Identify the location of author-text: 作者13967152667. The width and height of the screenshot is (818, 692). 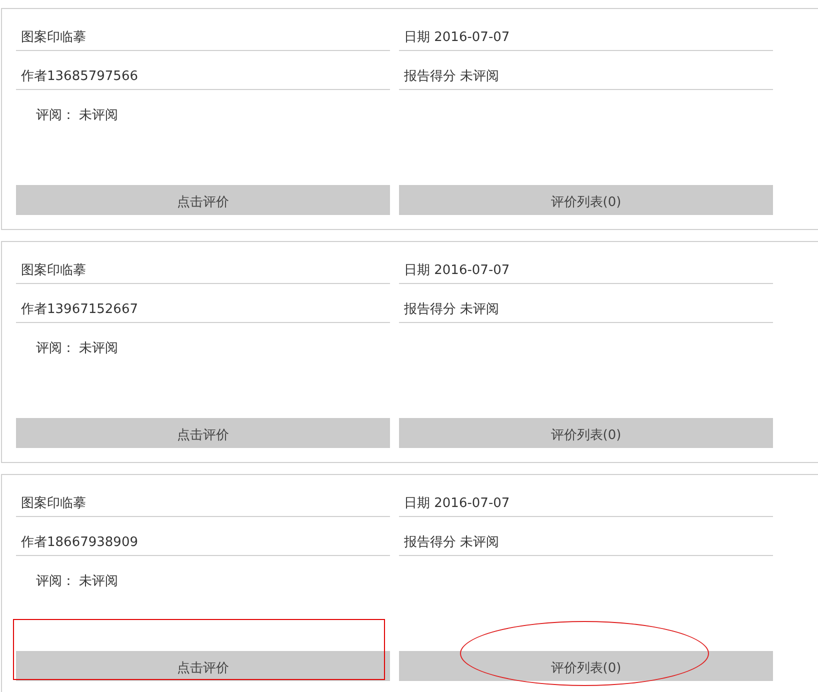
(203, 303).